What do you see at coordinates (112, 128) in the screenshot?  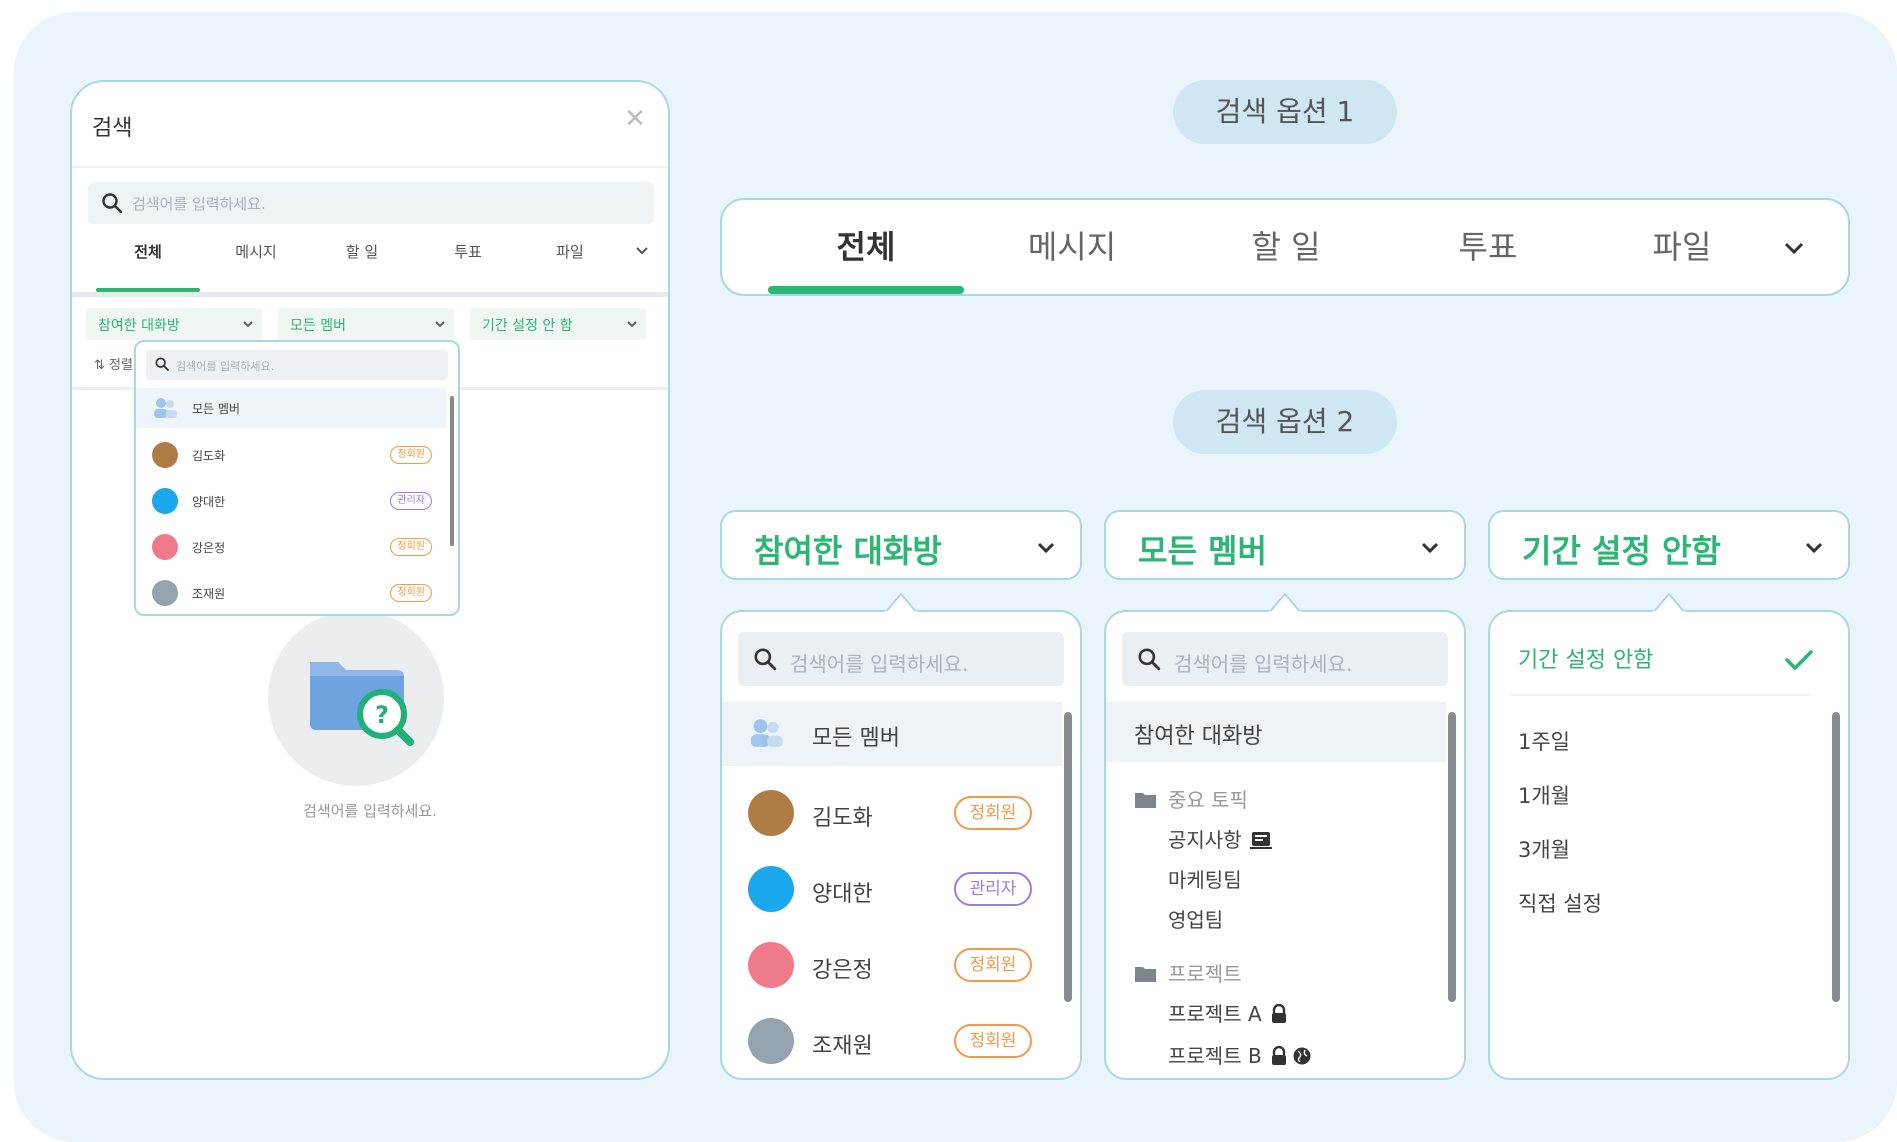 I see `panel-title: 검색` at bounding box center [112, 128].